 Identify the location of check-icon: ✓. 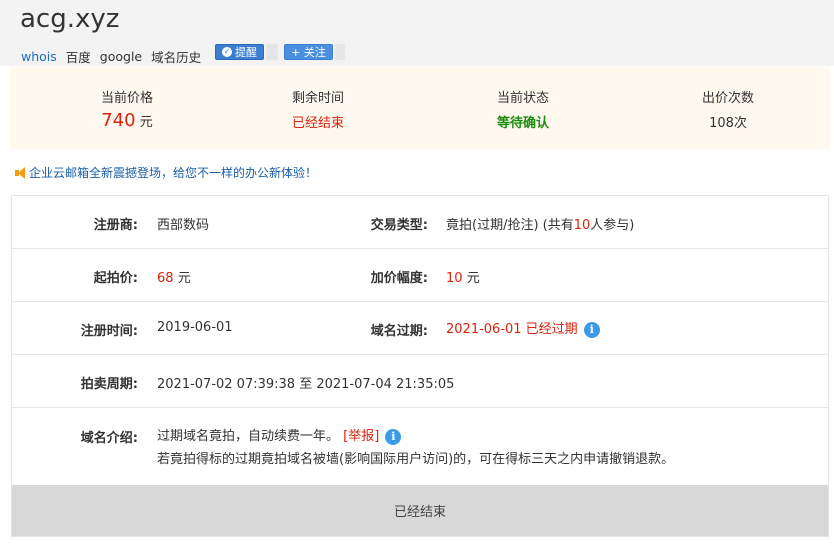
(227, 52).